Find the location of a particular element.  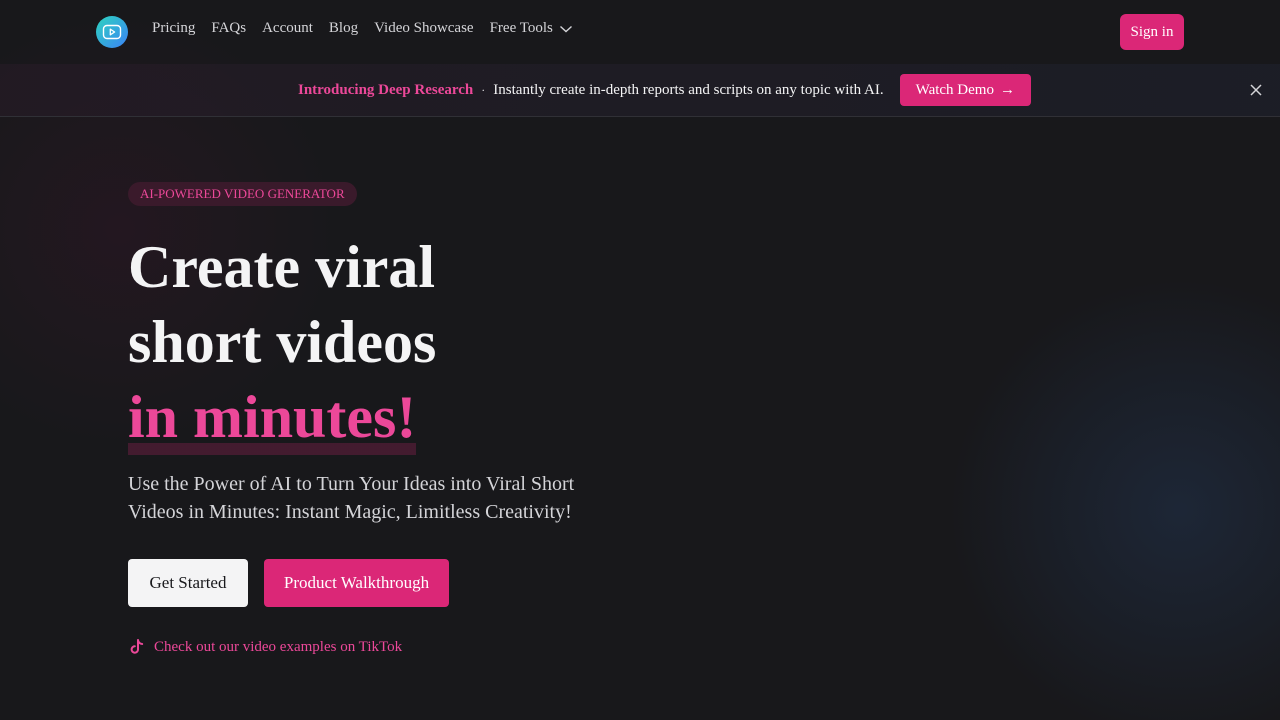

arrow-right-icon: → is located at coordinates (1007, 89).